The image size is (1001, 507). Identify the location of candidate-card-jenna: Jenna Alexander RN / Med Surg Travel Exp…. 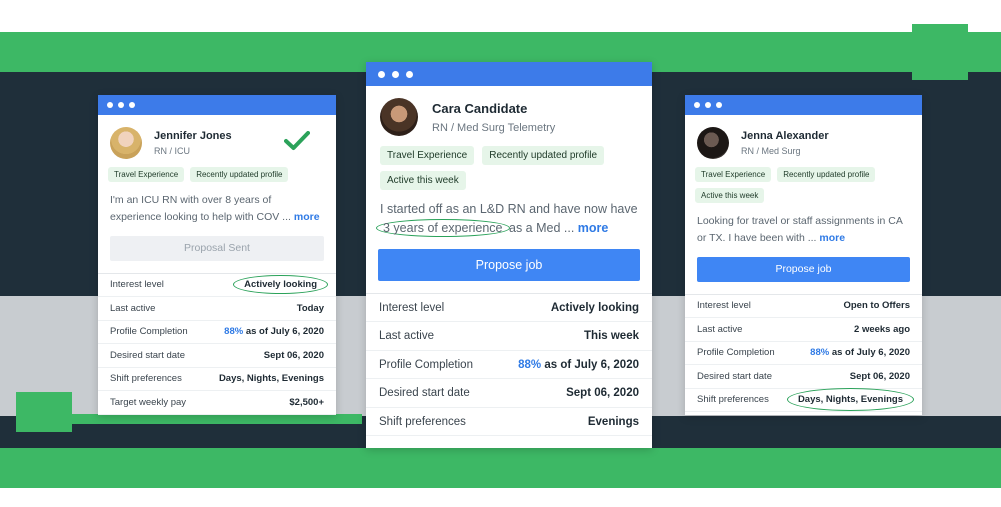
(803, 255).